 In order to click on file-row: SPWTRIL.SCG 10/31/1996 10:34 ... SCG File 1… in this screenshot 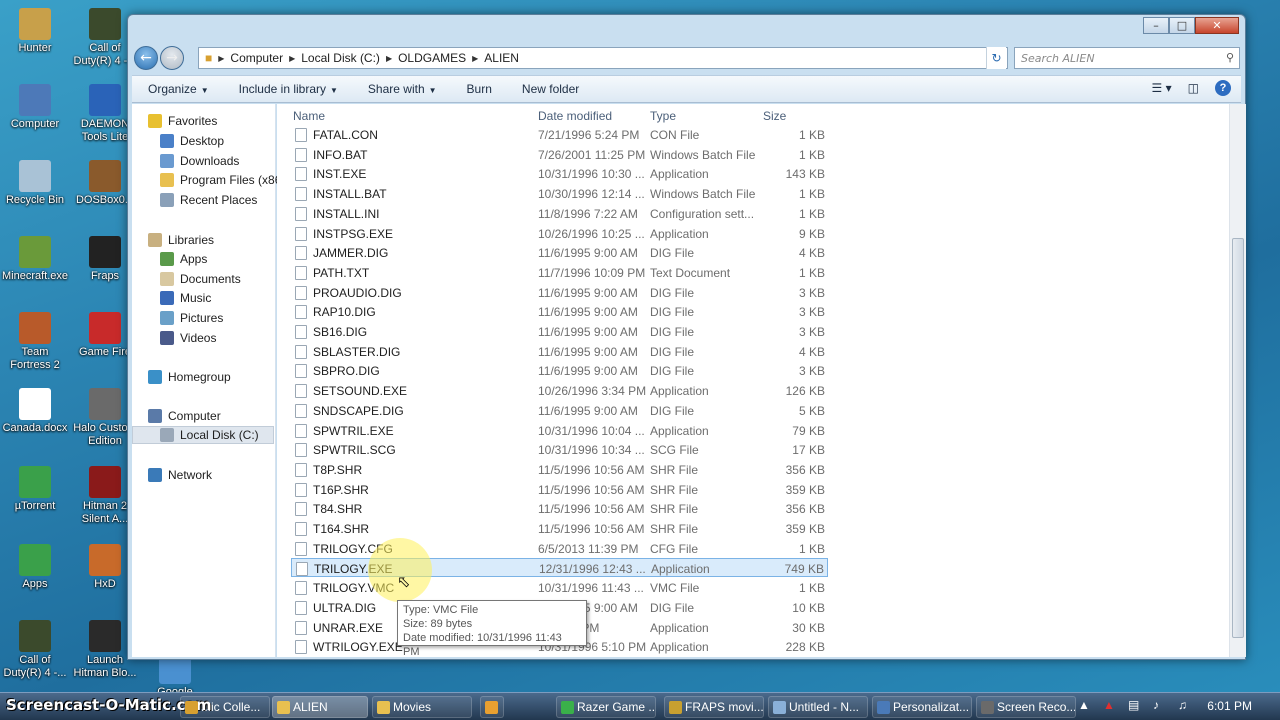, I will do `click(559, 449)`.